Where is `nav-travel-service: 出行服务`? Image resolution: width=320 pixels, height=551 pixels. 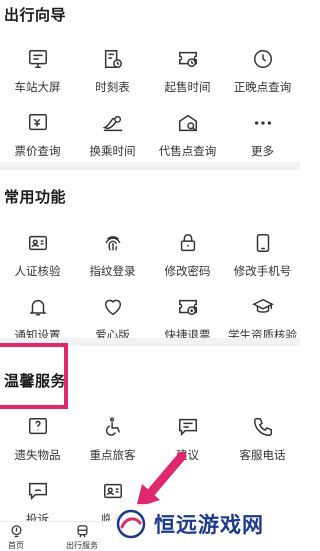
nav-travel-service: 出行服务 is located at coordinates (82, 537).